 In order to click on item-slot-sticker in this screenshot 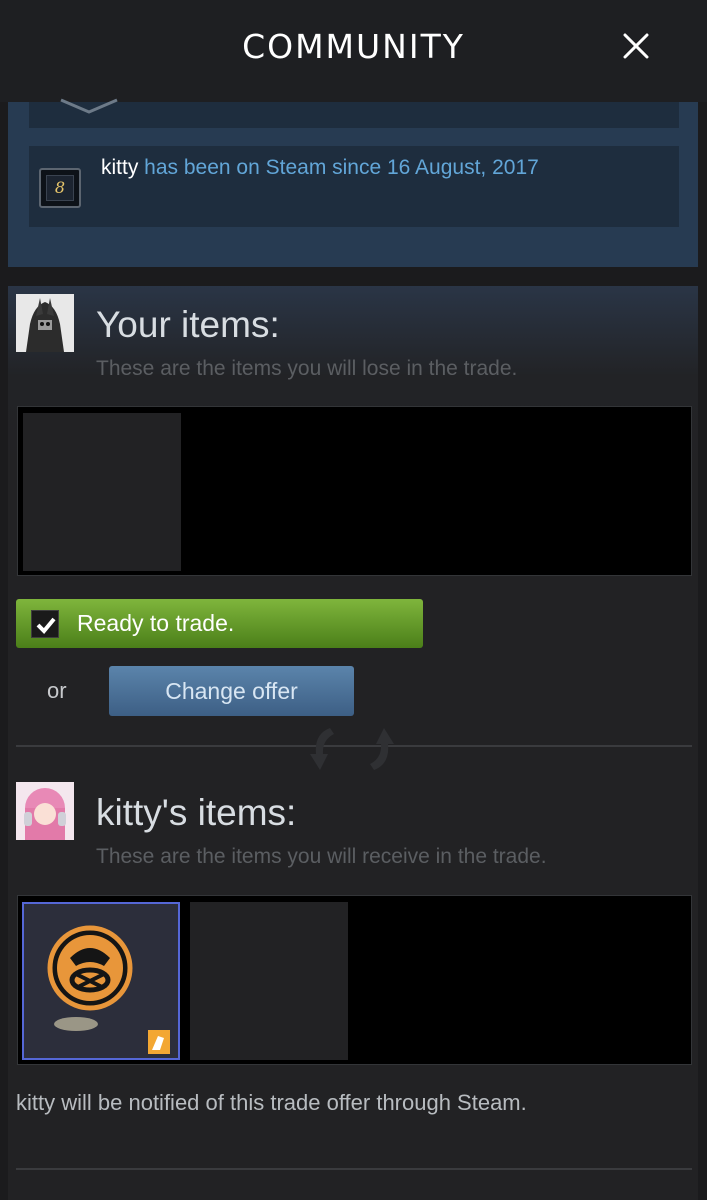, I will do `click(101, 981)`.